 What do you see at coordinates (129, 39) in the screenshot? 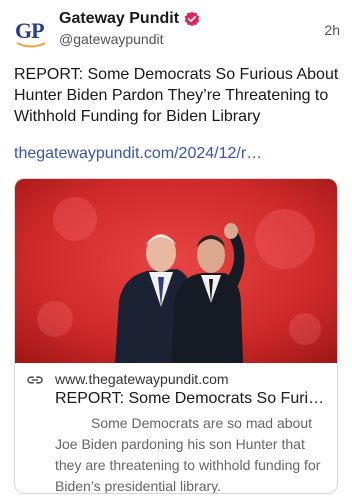
I see `author-handle: @gatewaypundit` at bounding box center [129, 39].